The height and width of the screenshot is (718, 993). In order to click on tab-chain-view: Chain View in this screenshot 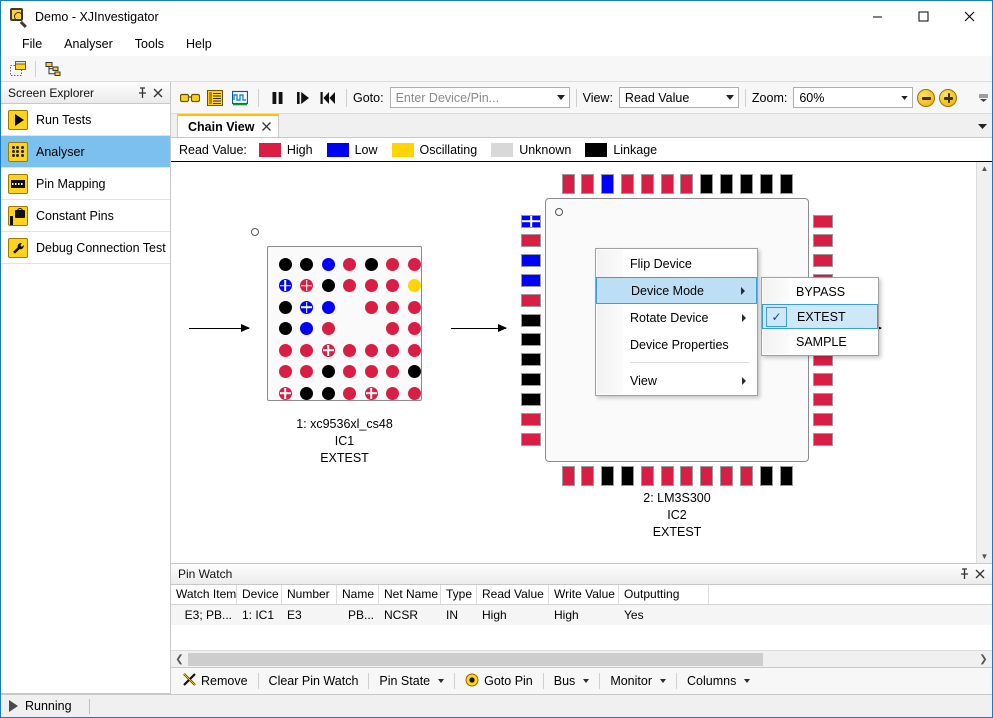, I will do `click(228, 125)`.